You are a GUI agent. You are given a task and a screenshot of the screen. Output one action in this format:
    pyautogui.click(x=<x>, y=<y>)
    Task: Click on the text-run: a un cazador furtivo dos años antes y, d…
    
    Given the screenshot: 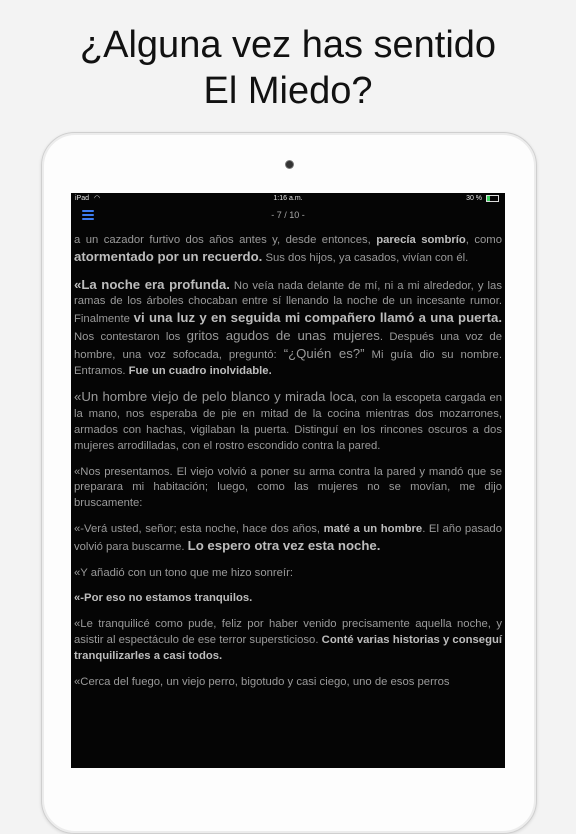 What is the action you would take?
    pyautogui.click(x=225, y=240)
    